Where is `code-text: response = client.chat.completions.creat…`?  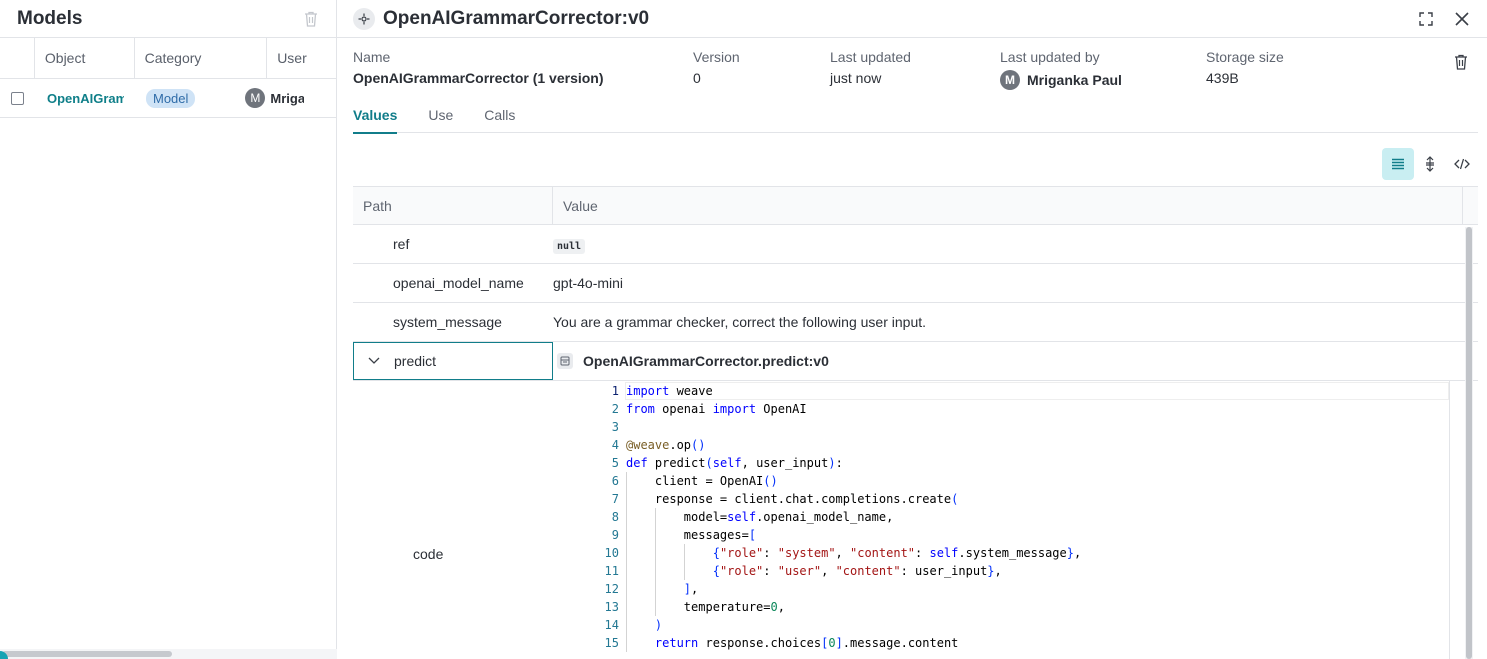
code-text: response = client.chat.completions.creat… is located at coordinates (792, 499).